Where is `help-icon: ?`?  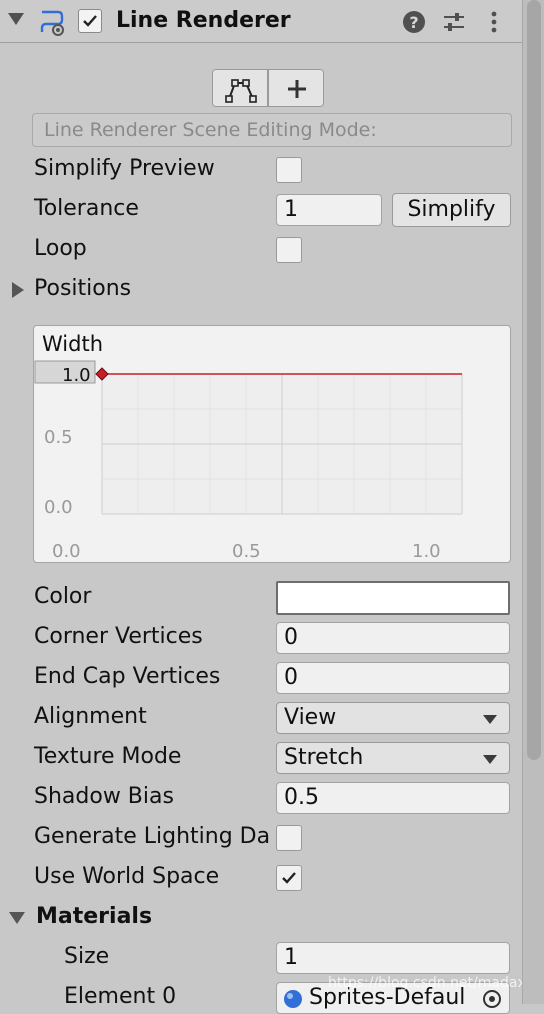
help-icon: ? is located at coordinates (414, 22).